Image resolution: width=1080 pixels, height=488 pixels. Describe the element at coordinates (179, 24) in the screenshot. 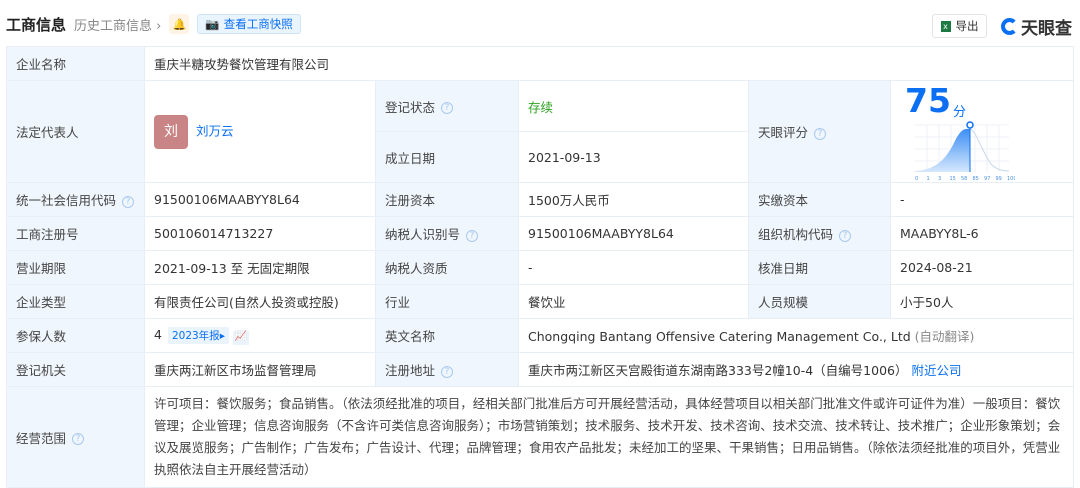

I see `bell-icon: 🔔` at that location.